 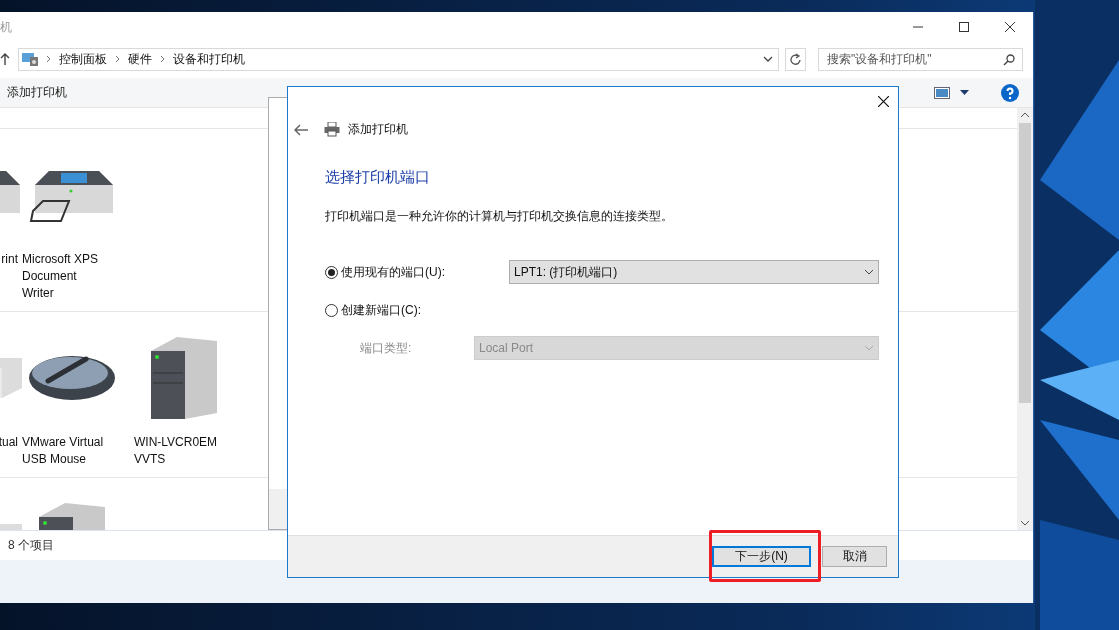 What do you see at coordinates (761, 556) in the screenshot?
I see `next-button: 下一步(N)` at bounding box center [761, 556].